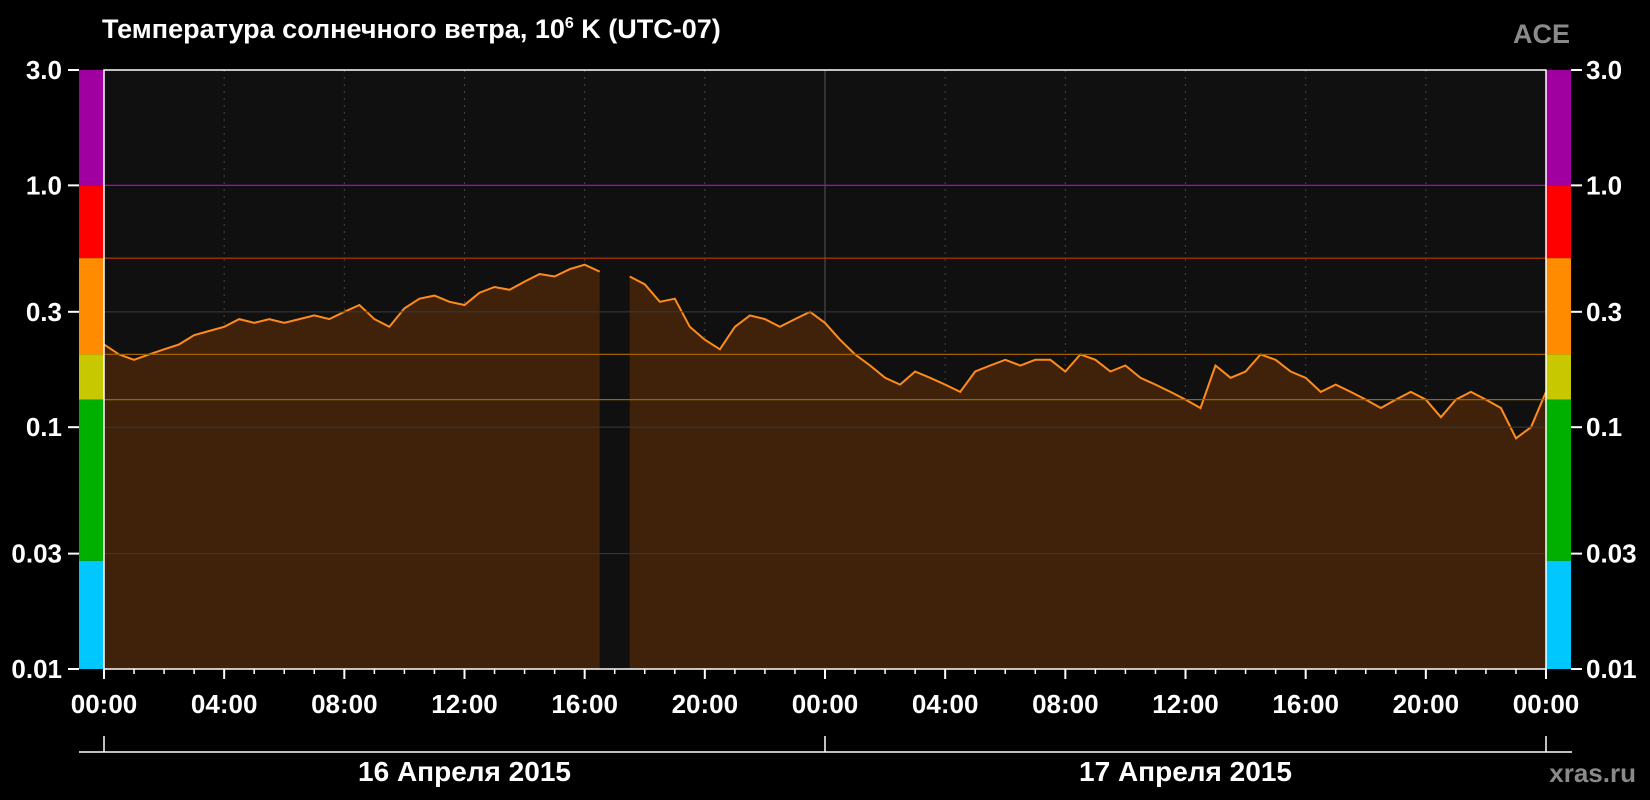  Describe the element at coordinates (569, 23) in the screenshot. I see `chart-title-superscript: 6` at that location.